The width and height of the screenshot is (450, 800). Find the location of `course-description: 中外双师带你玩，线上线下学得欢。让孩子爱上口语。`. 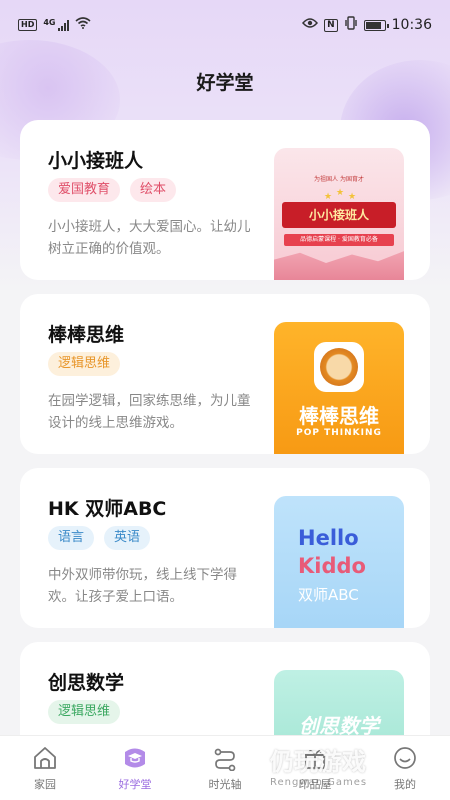

course-description: 中外双师带你玩，线上线下学得欢。让孩子爱上口语。 is located at coordinates (142, 586).